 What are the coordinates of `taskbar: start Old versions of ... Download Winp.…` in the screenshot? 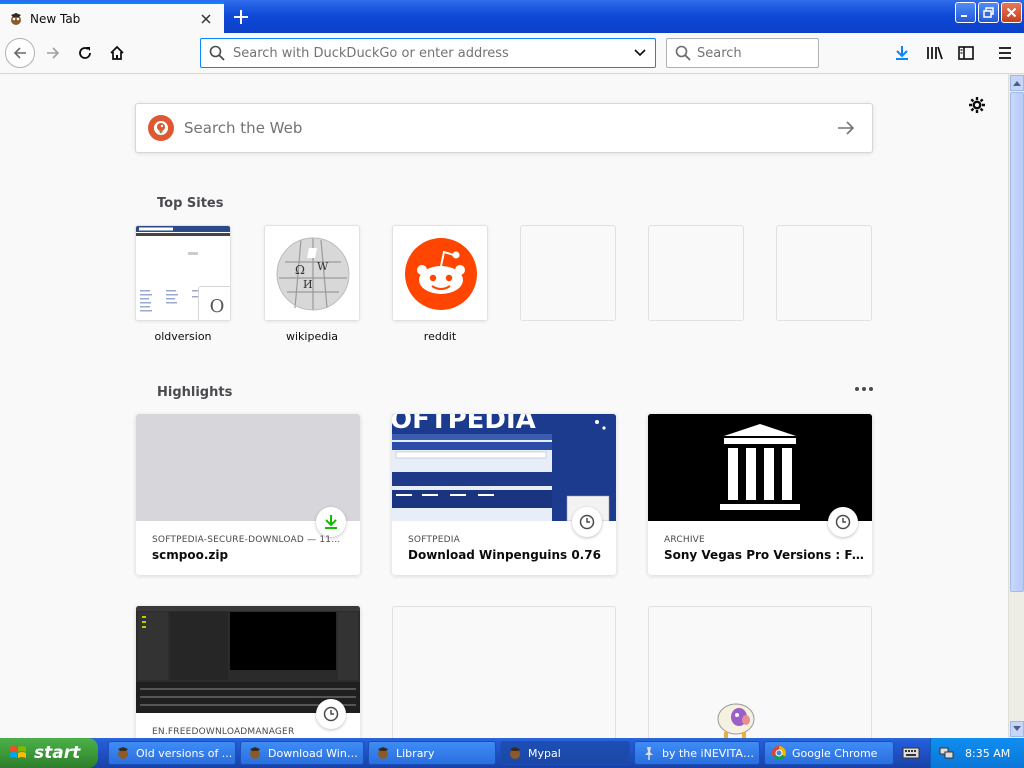 It's located at (512, 753).